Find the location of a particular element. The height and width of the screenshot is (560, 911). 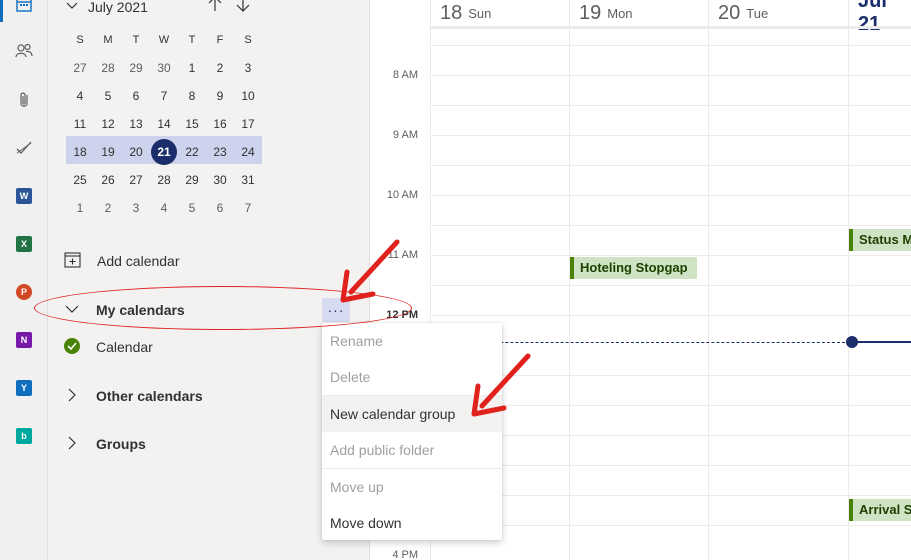

paperclip-icon is located at coordinates (24, 100).